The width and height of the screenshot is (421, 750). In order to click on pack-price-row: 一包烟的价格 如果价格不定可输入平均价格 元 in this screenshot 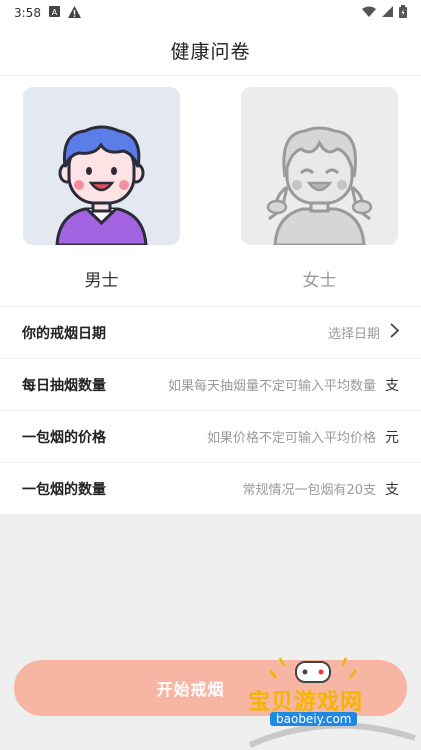, I will do `click(210, 436)`.